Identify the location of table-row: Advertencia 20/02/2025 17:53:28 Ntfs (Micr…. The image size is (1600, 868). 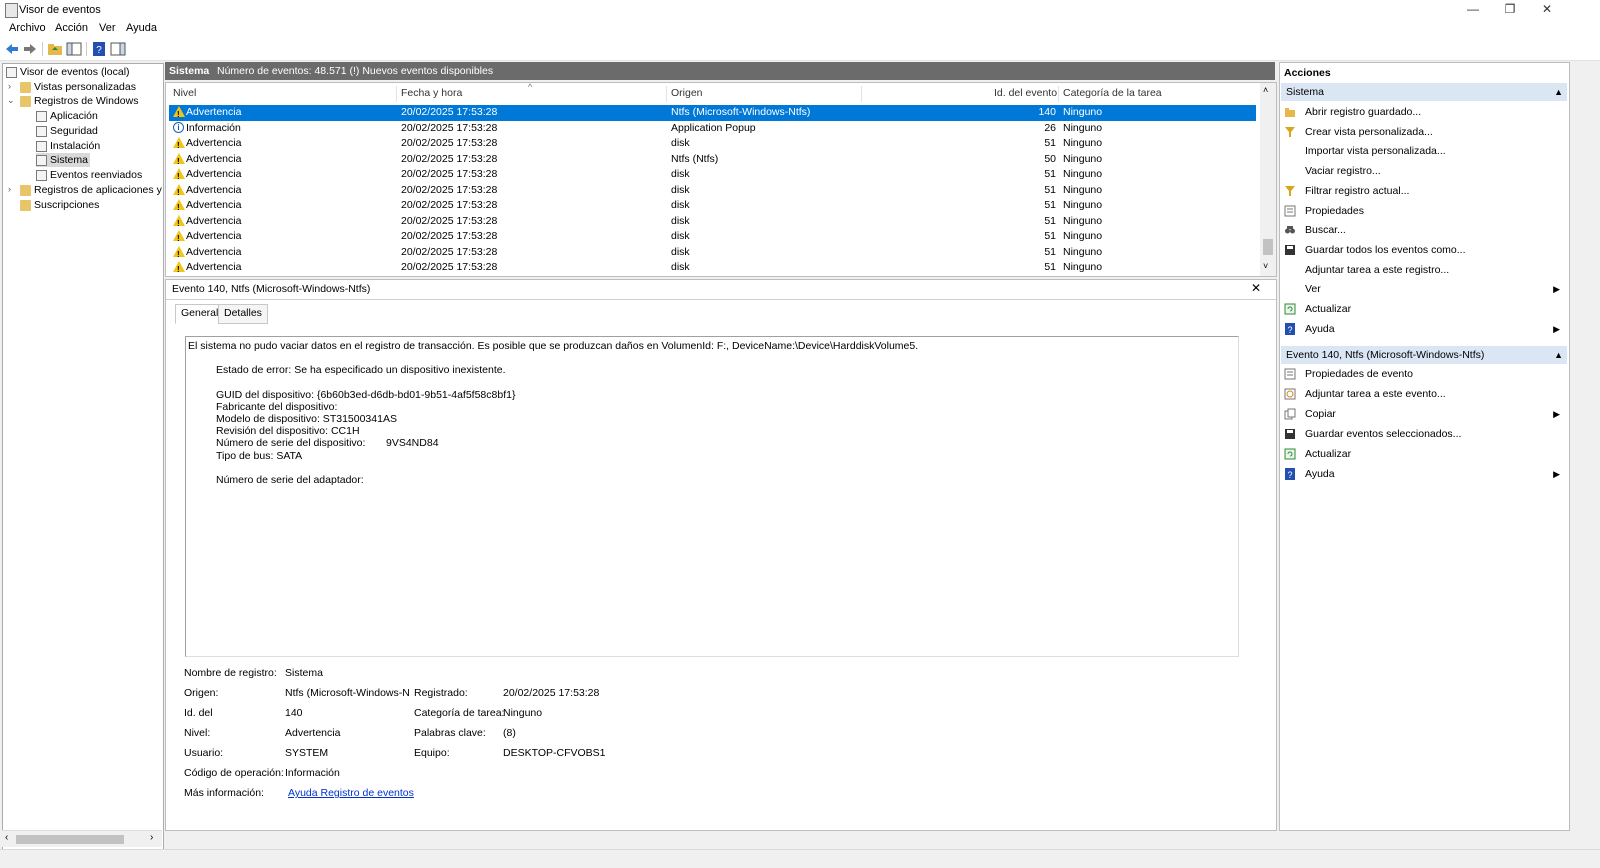
(712, 113).